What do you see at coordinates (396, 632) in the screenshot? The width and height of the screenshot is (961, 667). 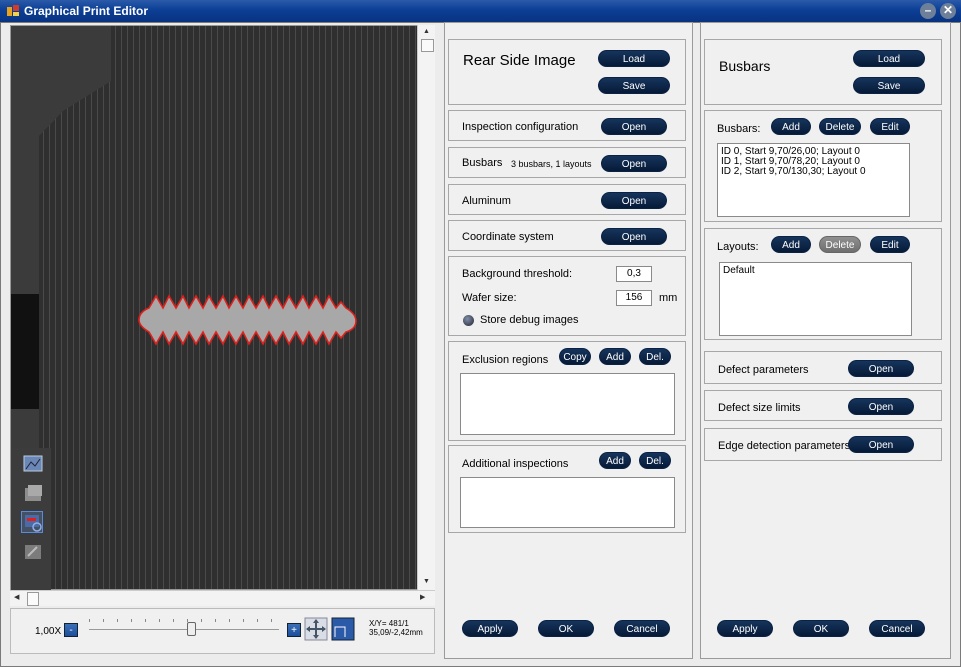 I see `coord-mm: 35,09/-2,42mm` at bounding box center [396, 632].